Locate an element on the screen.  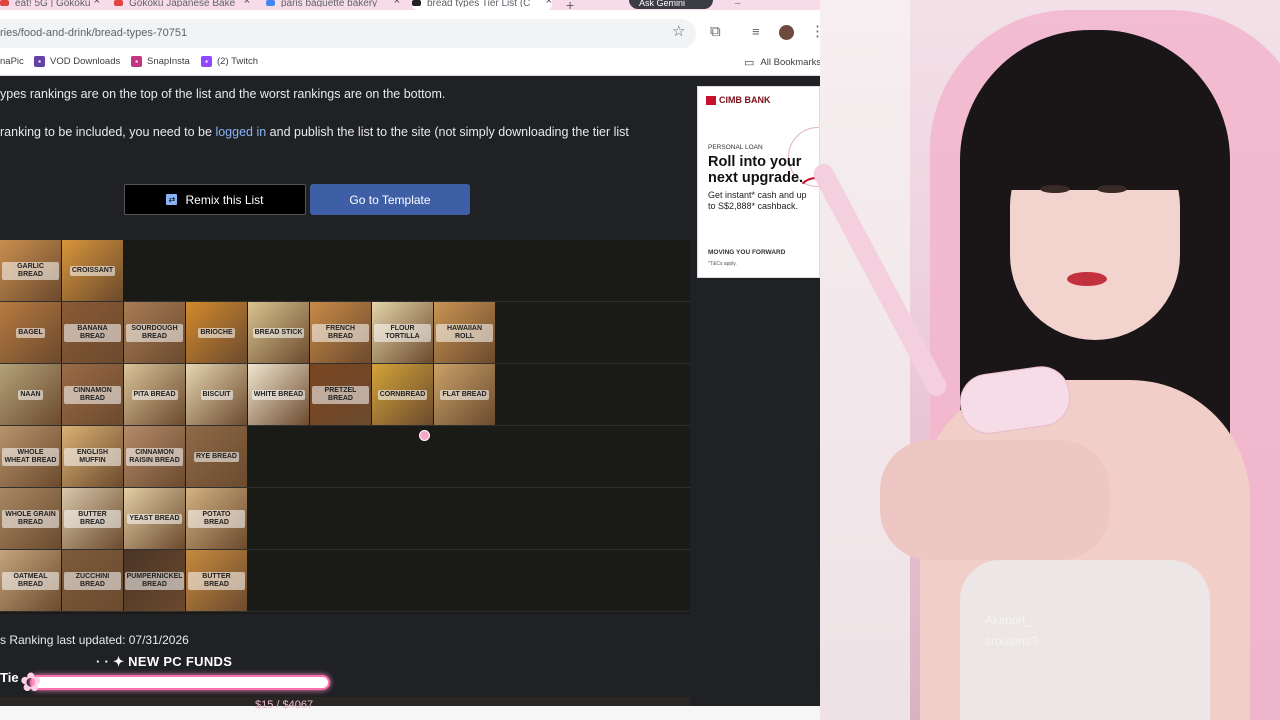
bread-tile: Brioche is located at coordinates (216, 332).